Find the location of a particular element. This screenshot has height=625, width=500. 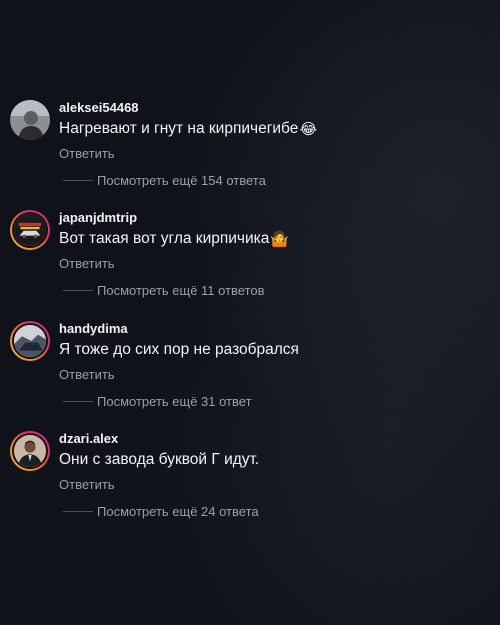

laughing-face-icon: 😂 is located at coordinates (308, 129).